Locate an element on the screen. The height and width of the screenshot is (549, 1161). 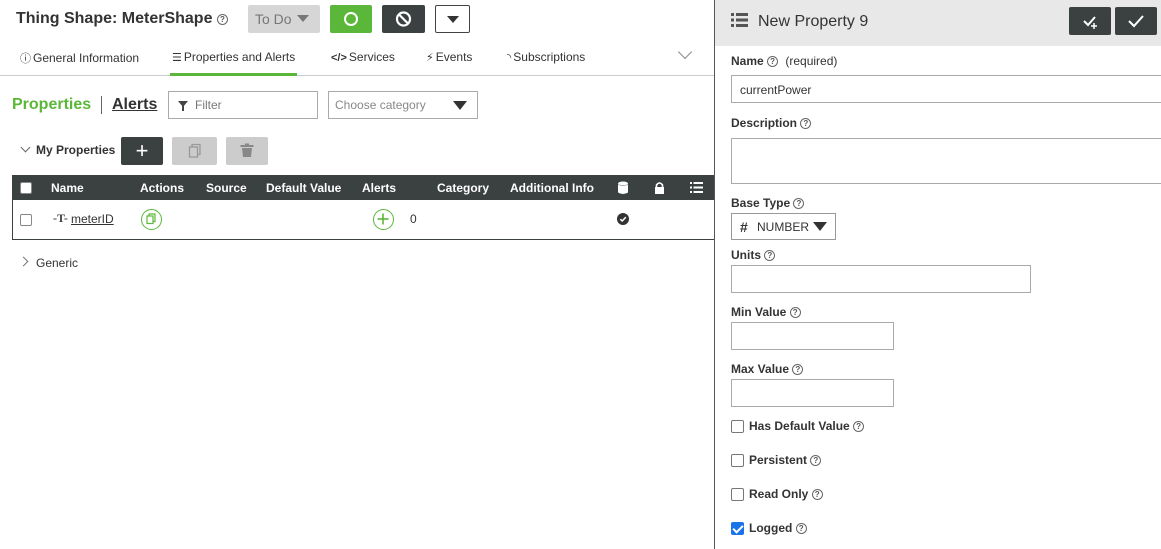
column-source: Source is located at coordinates (226, 188).